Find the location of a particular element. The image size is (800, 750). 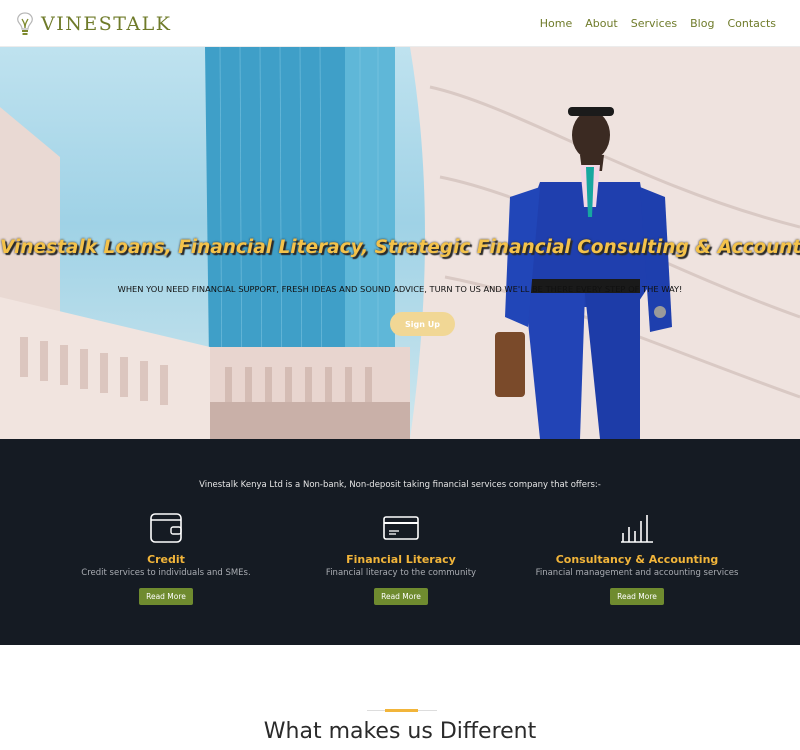

service-title: Credit is located at coordinates (166, 559).